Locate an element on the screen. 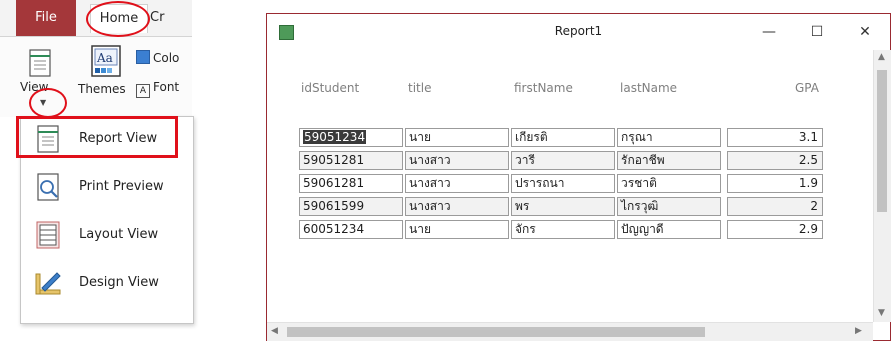 The image size is (892, 344). cell-idstudent: 59061281 is located at coordinates (351, 183).